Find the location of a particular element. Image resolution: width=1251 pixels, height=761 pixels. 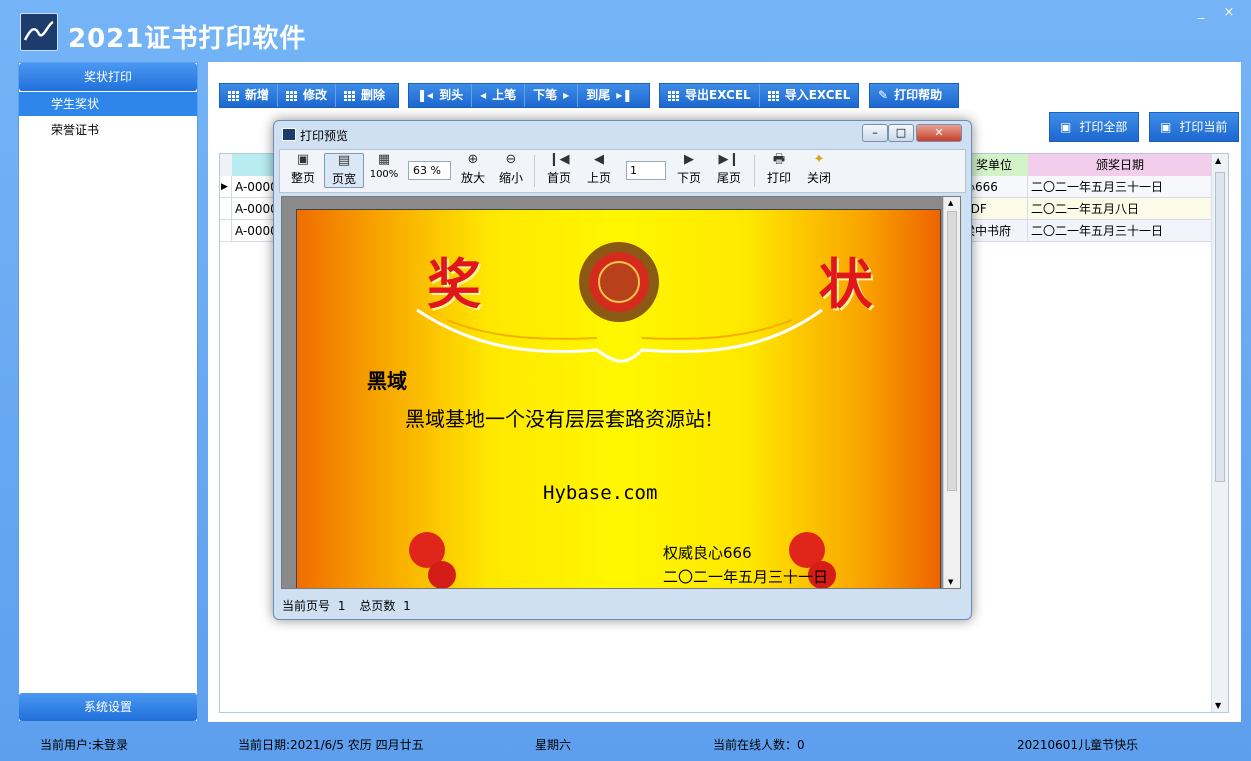

total-pages-label: 总页数 is located at coordinates (377, 606).